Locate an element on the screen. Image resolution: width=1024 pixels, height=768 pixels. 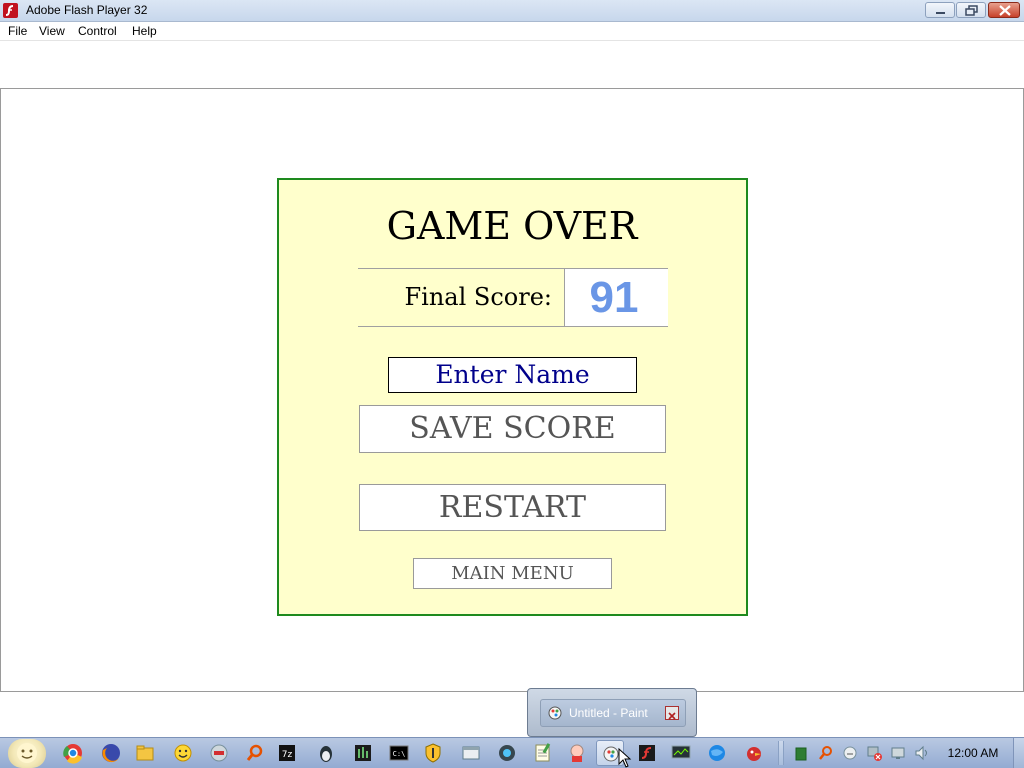
window-title: Adobe Flash Player 32 is located at coordinates (87, 10).